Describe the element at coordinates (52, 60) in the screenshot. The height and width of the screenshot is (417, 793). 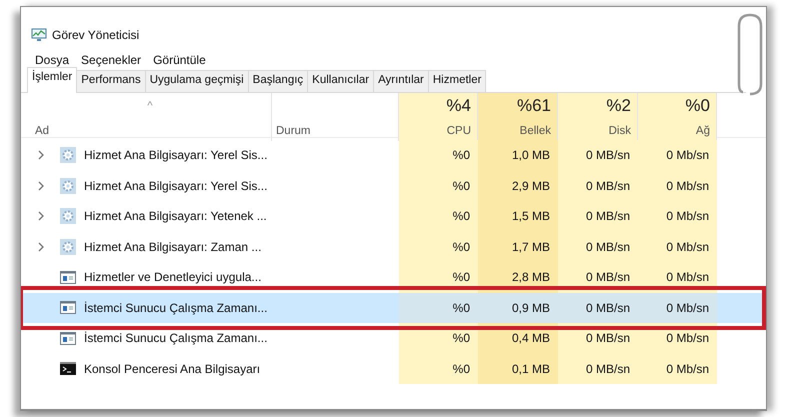
I see `menu-item: Dosya` at that location.